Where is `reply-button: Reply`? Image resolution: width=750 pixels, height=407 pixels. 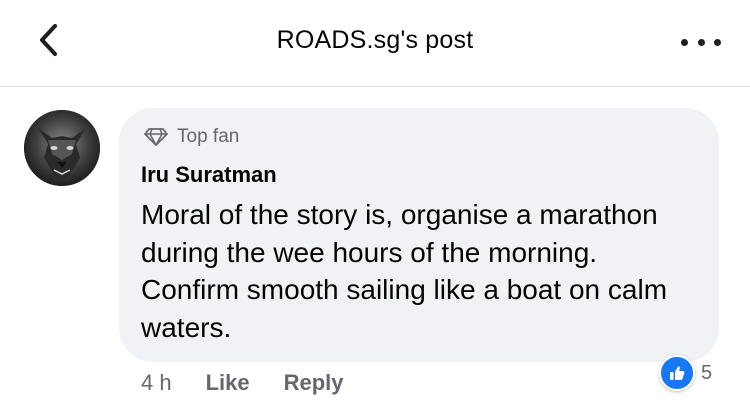
reply-button: Reply is located at coordinates (314, 383).